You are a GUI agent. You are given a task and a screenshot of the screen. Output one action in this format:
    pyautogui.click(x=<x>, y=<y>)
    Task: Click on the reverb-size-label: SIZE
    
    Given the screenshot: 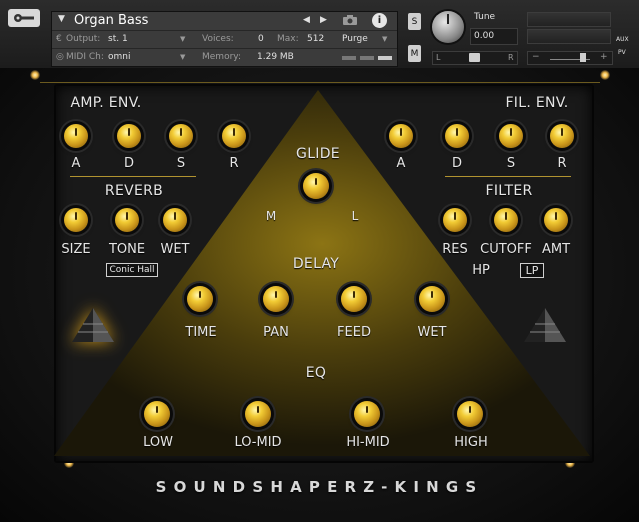 What is the action you would take?
    pyautogui.click(x=76, y=249)
    